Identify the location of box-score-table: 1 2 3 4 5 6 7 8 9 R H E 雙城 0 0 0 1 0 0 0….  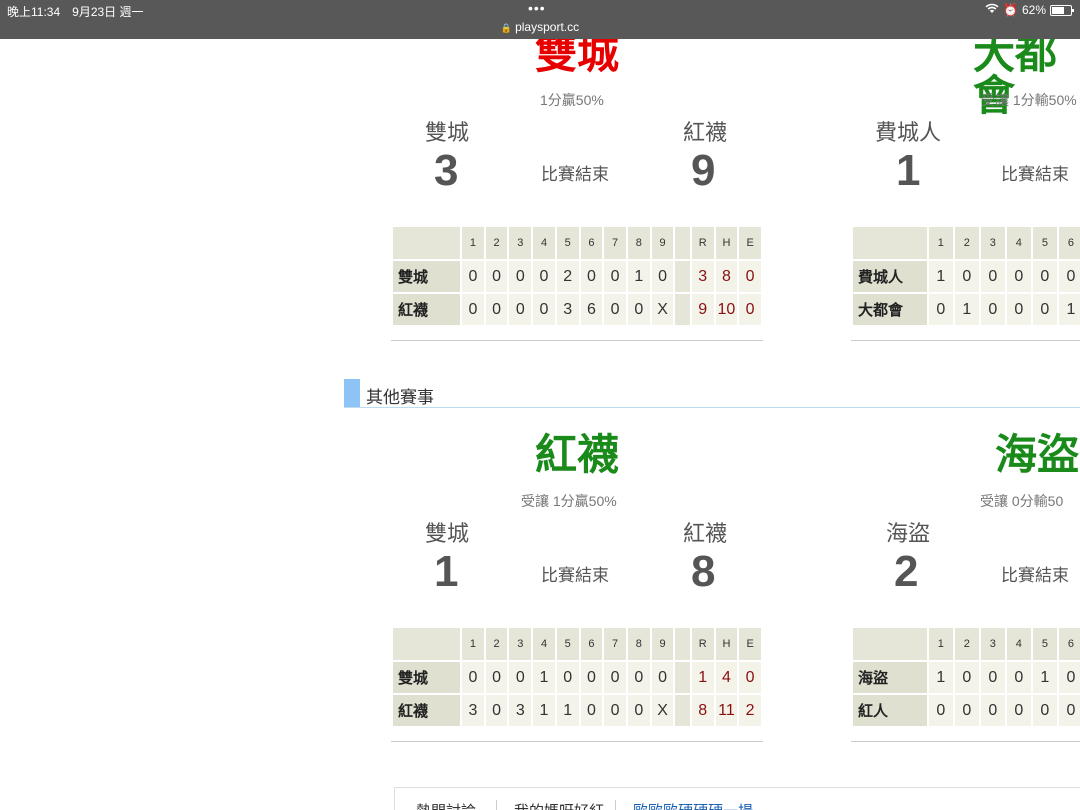
(576, 677).